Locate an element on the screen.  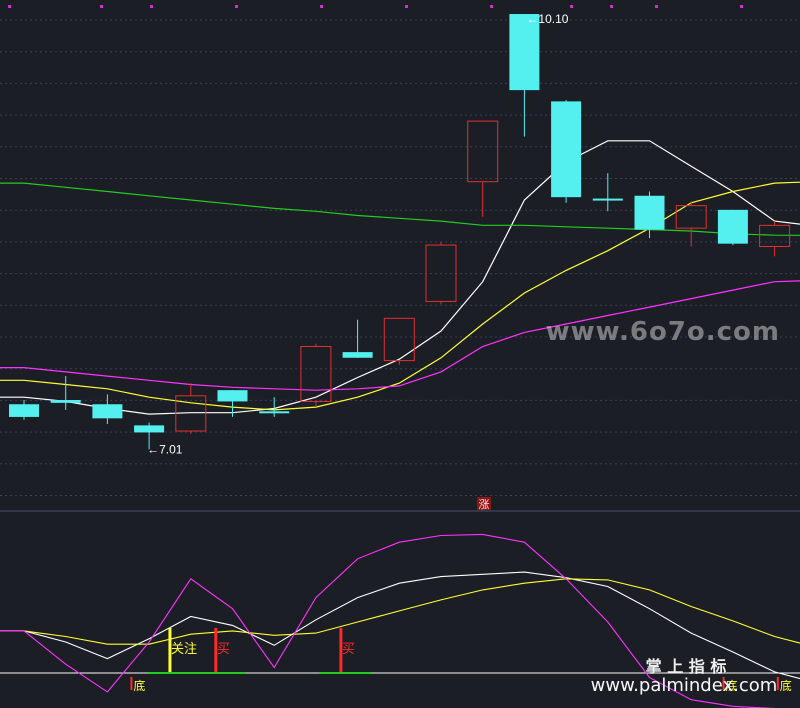
high-price-label: ←10.10 is located at coordinates (547, 19).